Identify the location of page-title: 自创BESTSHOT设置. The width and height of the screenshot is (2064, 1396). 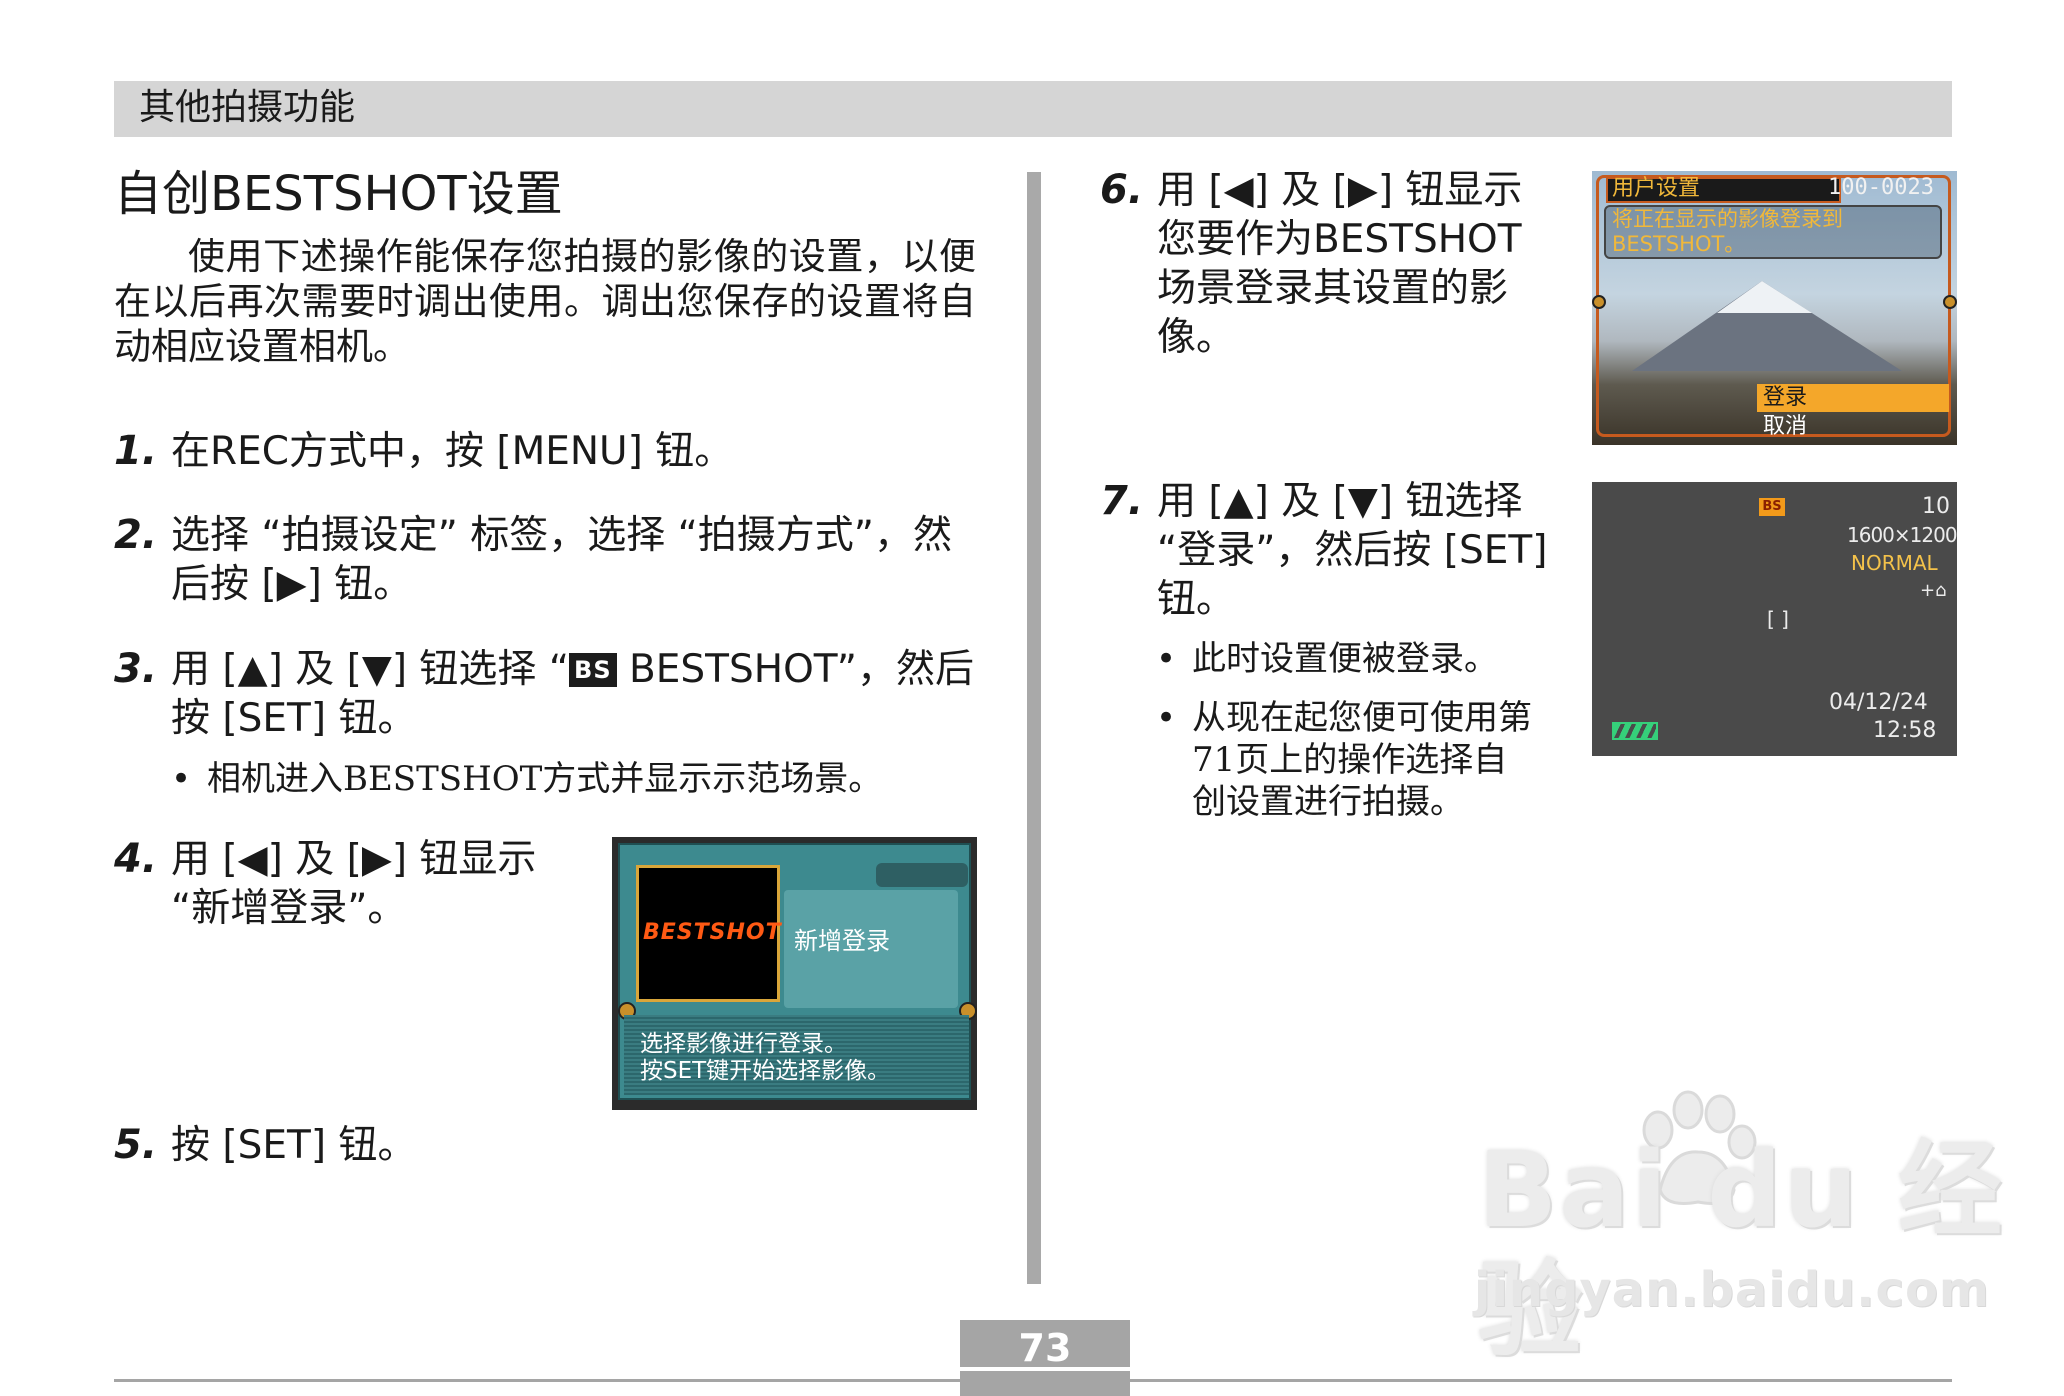
(338, 194).